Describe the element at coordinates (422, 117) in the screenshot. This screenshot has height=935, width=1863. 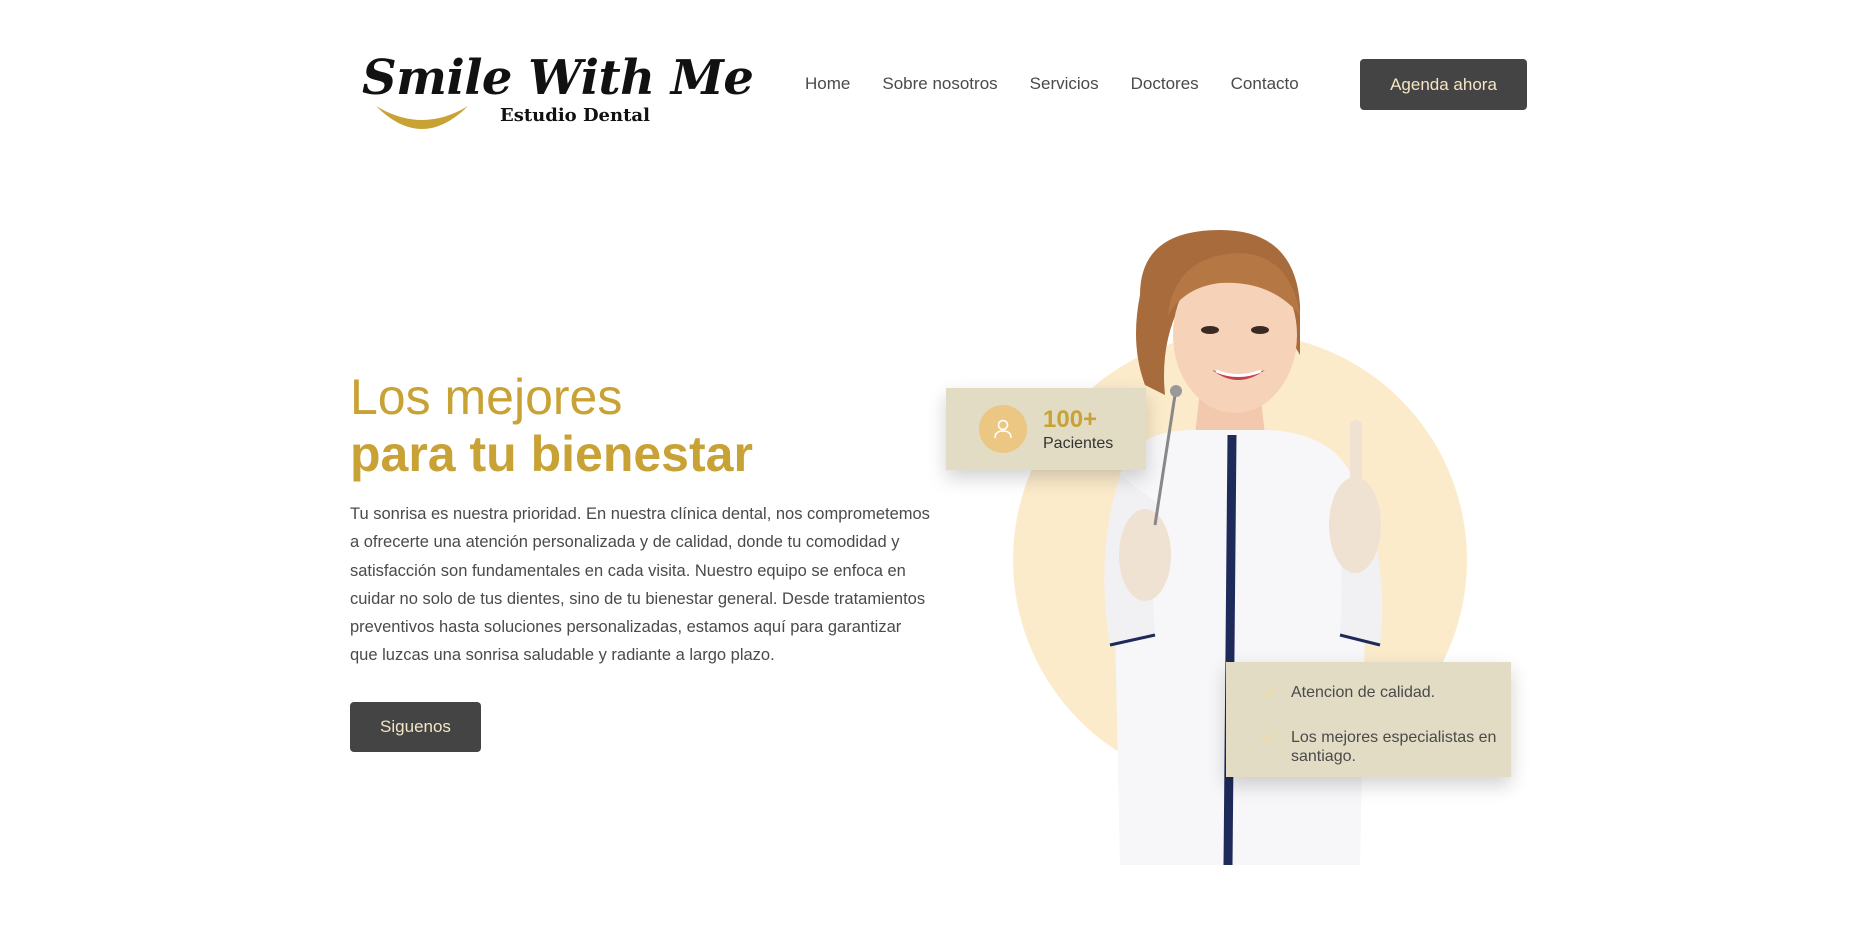
I see `smile-icon` at that location.